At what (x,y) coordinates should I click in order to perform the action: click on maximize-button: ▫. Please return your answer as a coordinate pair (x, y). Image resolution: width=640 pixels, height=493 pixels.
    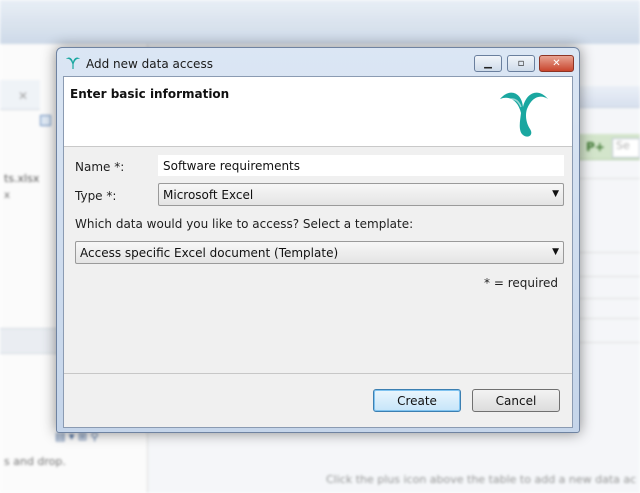
    Looking at the image, I should click on (521, 63).